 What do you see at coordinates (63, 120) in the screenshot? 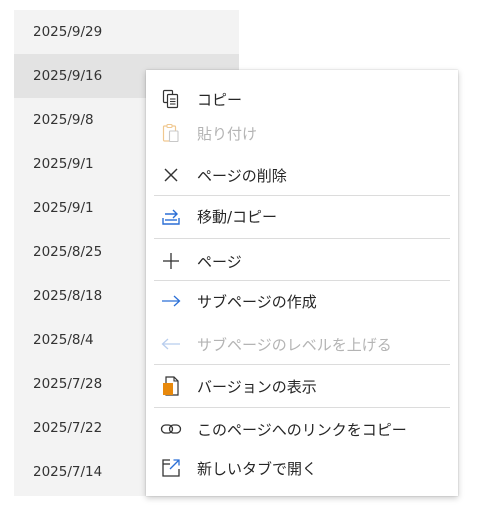
I see `page-date: 2025/9/8` at bounding box center [63, 120].